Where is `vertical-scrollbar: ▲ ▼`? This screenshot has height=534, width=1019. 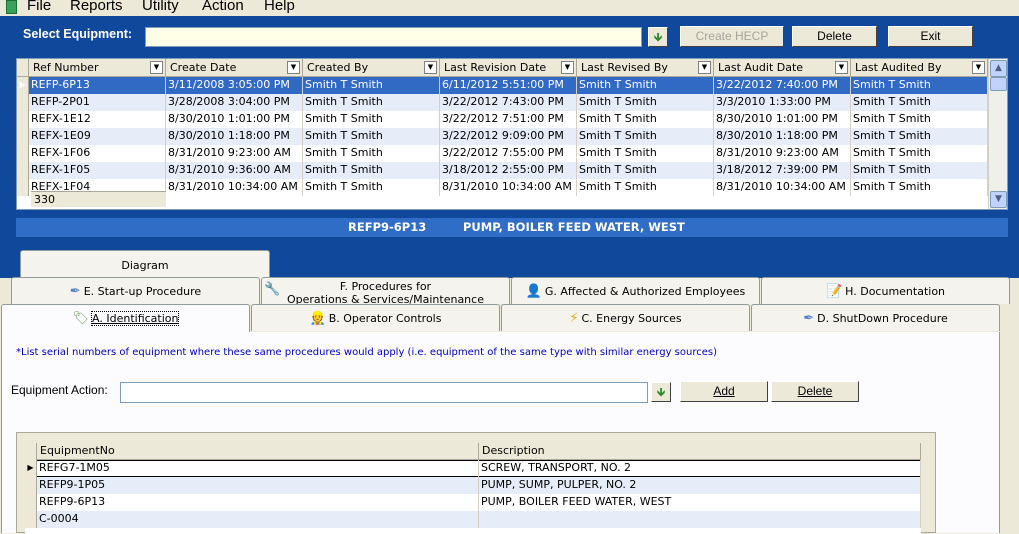
vertical-scrollbar: ▲ ▼ is located at coordinates (997, 134).